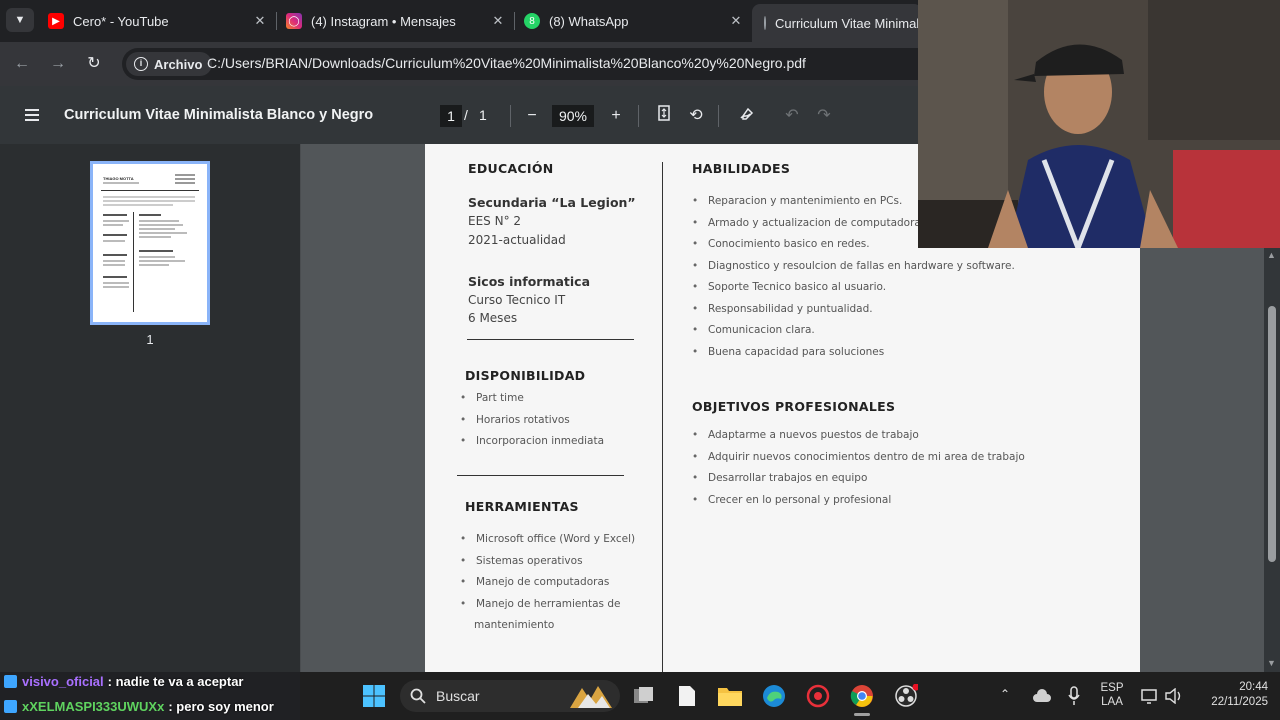 This screenshot has width=1280, height=720. I want to click on skills-title: HABILIDADES, so click(741, 168).